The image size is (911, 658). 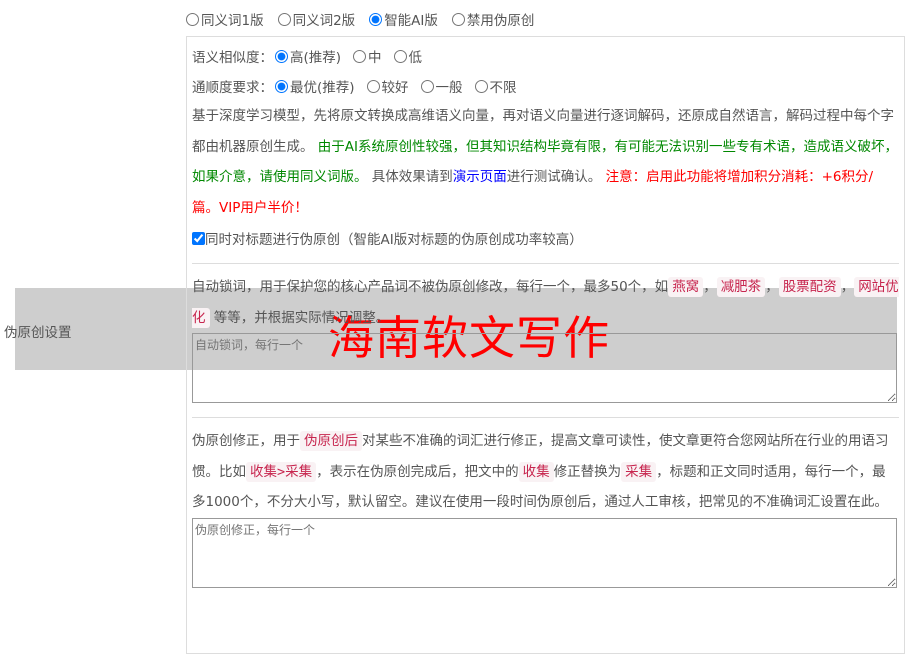 What do you see at coordinates (480, 177) in the screenshot?
I see `demo-page-link: 演示页面` at bounding box center [480, 177].